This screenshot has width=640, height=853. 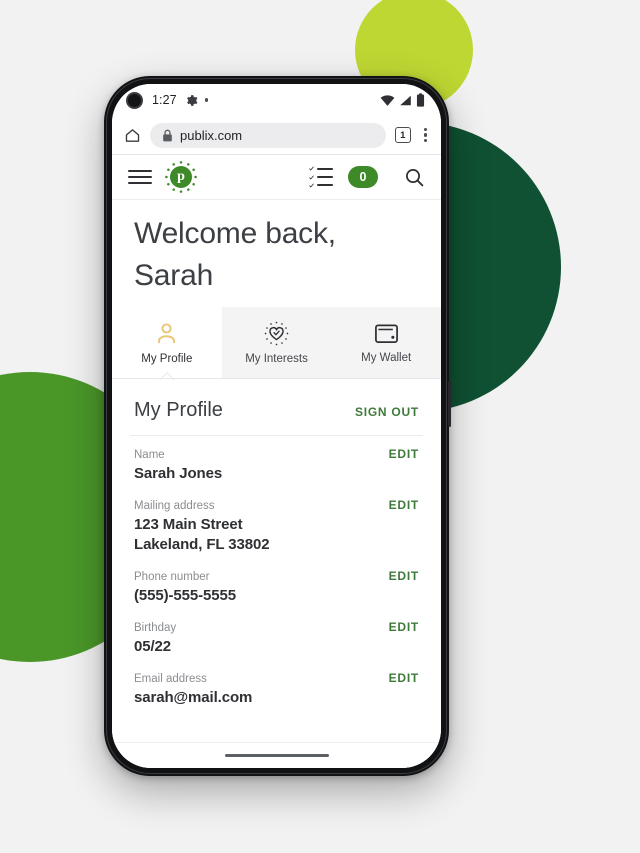 I want to click on tab-my-wallet: My Wallet, so click(x=386, y=343).